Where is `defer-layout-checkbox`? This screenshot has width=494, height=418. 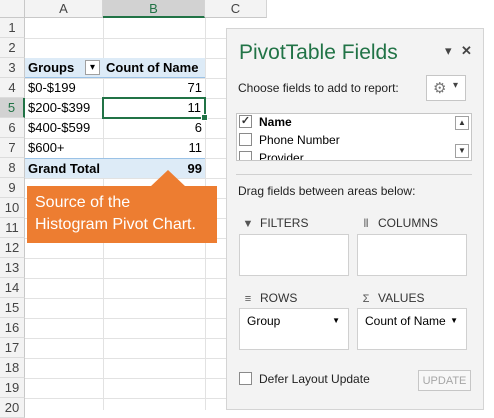
defer-layout-checkbox is located at coordinates (245, 379).